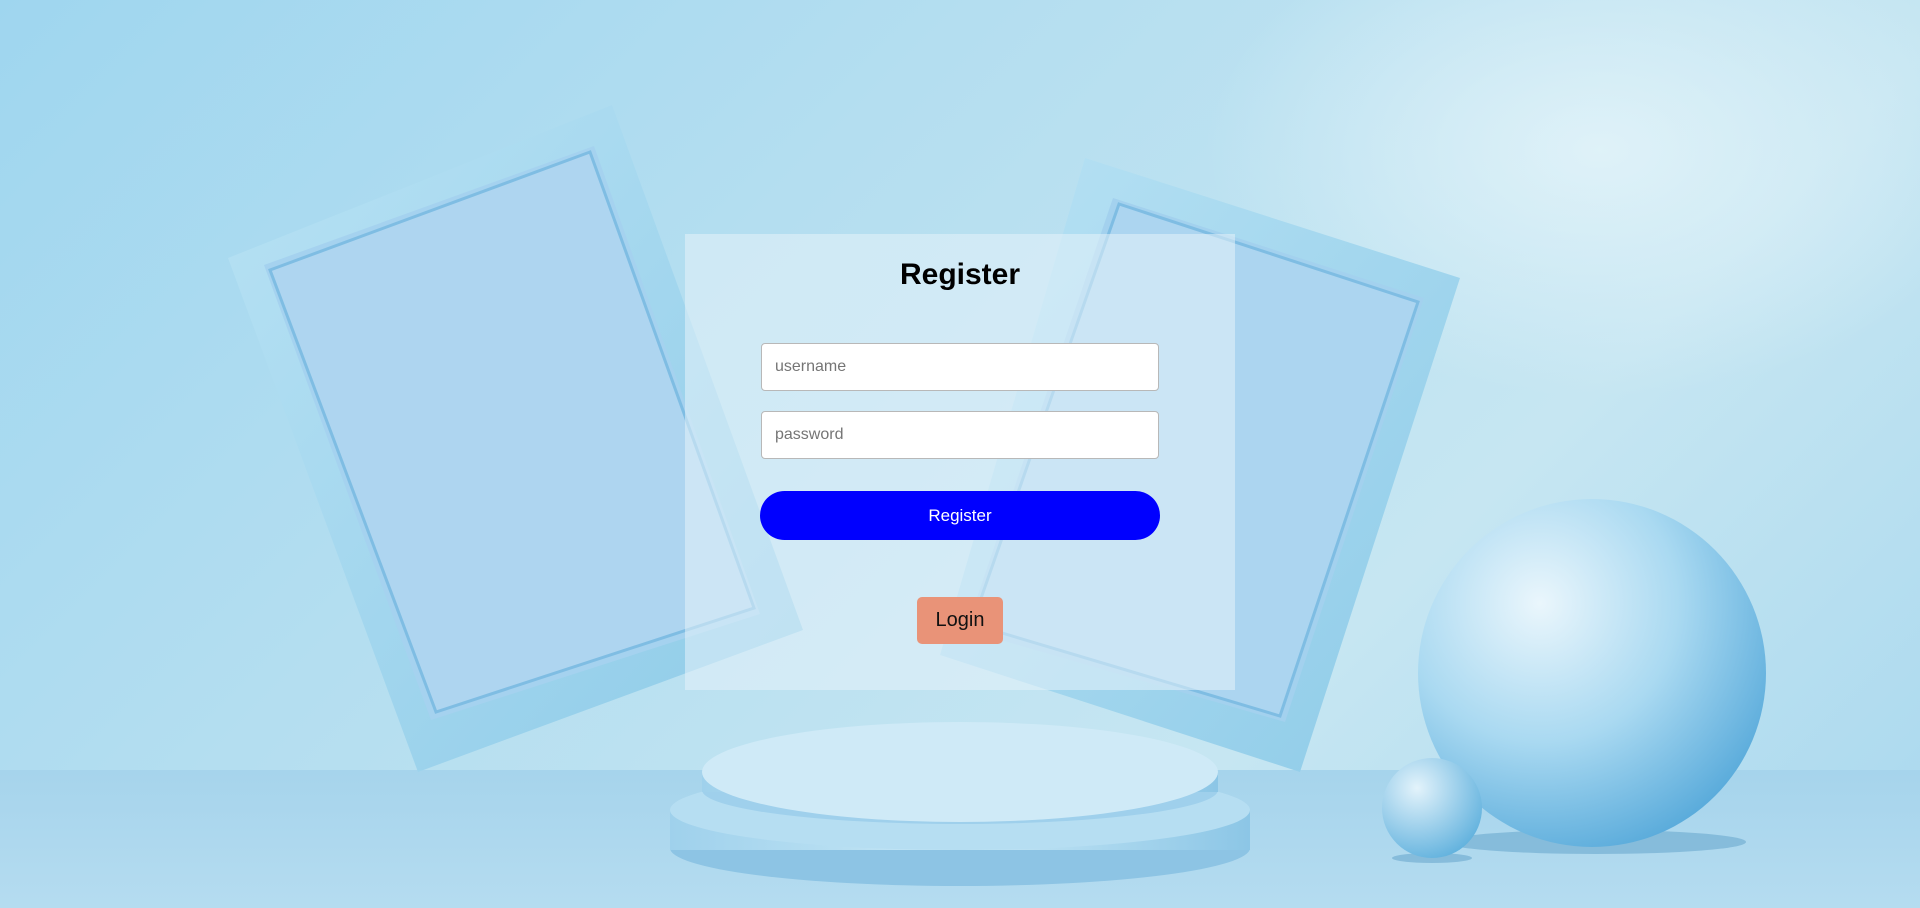  I want to click on login-button: Login, so click(960, 620).